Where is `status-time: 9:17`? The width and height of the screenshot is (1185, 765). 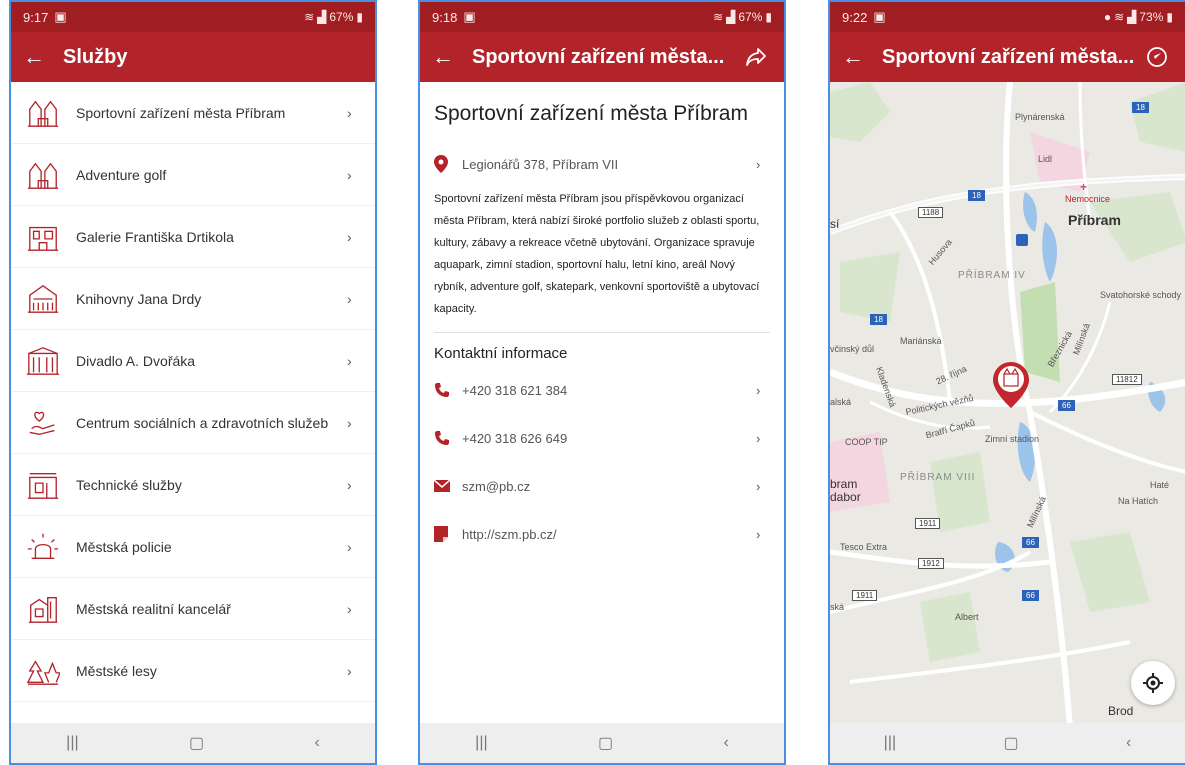
status-time: 9:17 is located at coordinates (36, 17).